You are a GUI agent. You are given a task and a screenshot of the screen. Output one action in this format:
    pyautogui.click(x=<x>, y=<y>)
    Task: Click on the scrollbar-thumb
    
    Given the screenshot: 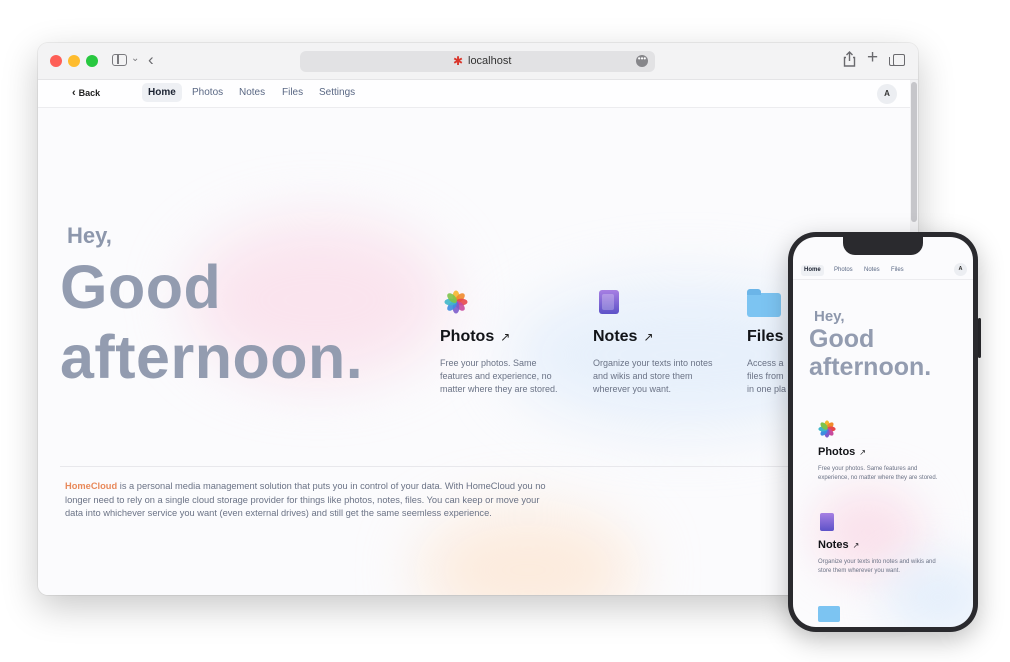 What is the action you would take?
    pyautogui.click(x=914, y=152)
    